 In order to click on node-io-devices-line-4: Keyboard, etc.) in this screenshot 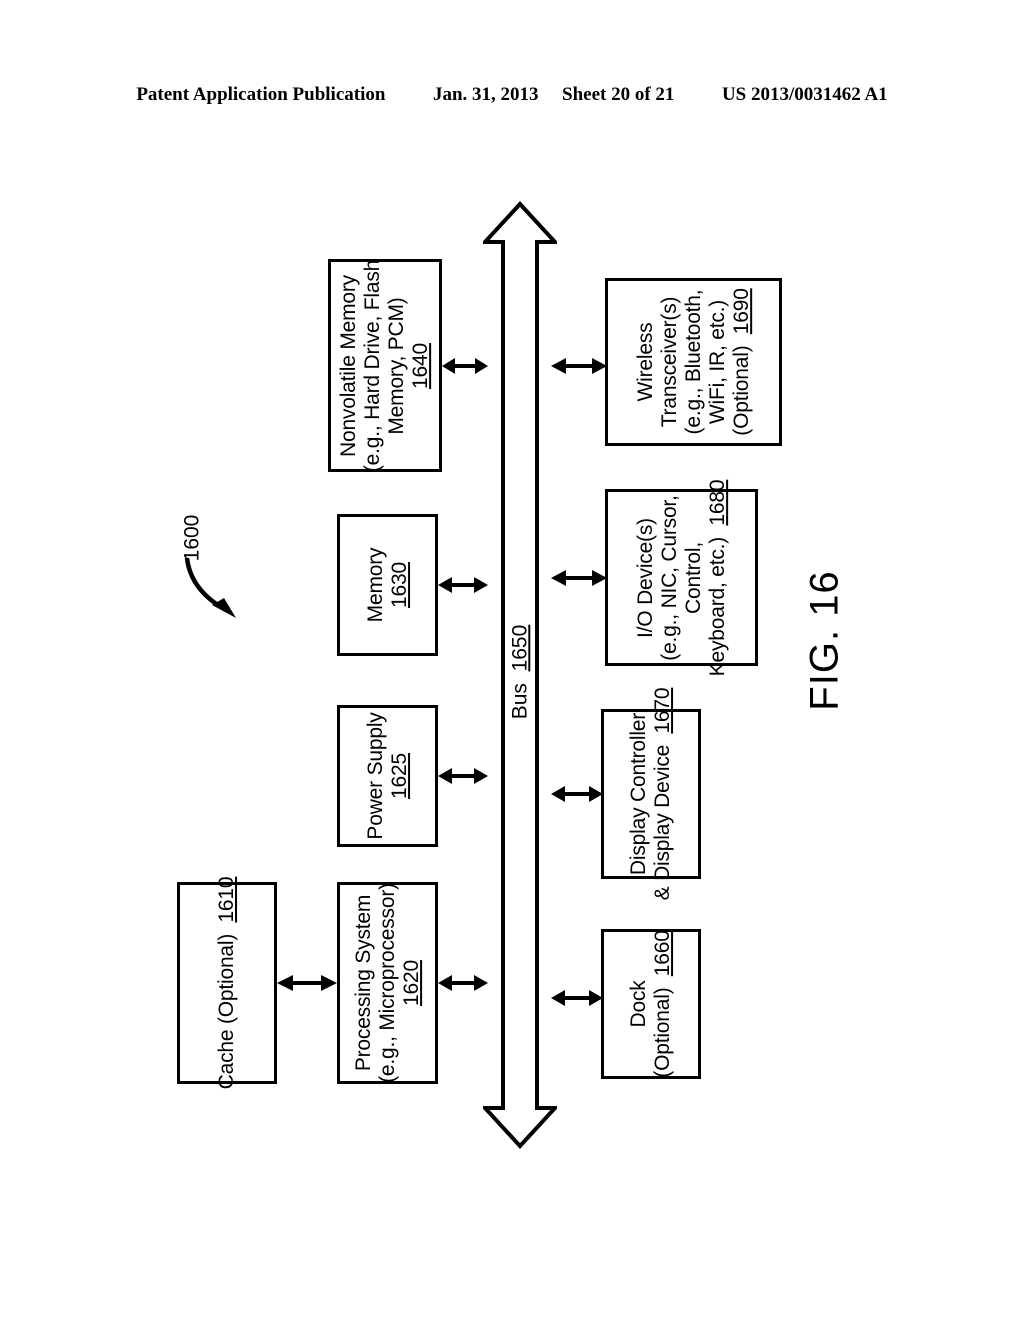, I will do `click(717, 606)`.